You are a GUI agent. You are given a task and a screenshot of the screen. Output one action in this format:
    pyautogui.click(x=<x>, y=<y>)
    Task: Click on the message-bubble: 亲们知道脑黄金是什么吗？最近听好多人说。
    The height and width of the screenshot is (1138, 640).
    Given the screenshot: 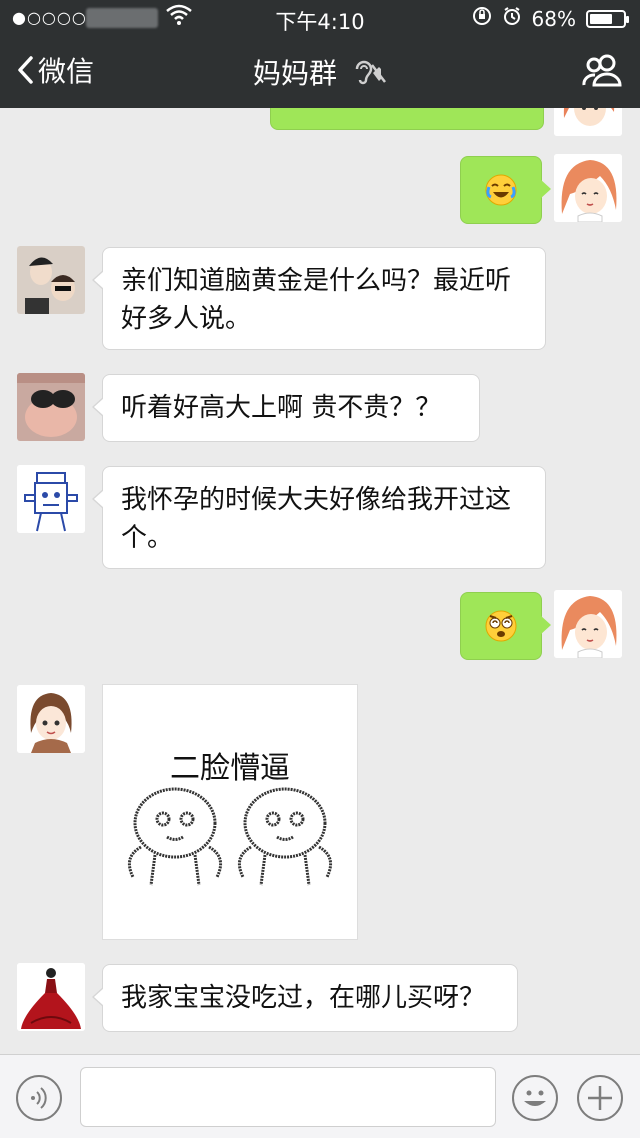 What is the action you would take?
    pyautogui.click(x=319, y=298)
    